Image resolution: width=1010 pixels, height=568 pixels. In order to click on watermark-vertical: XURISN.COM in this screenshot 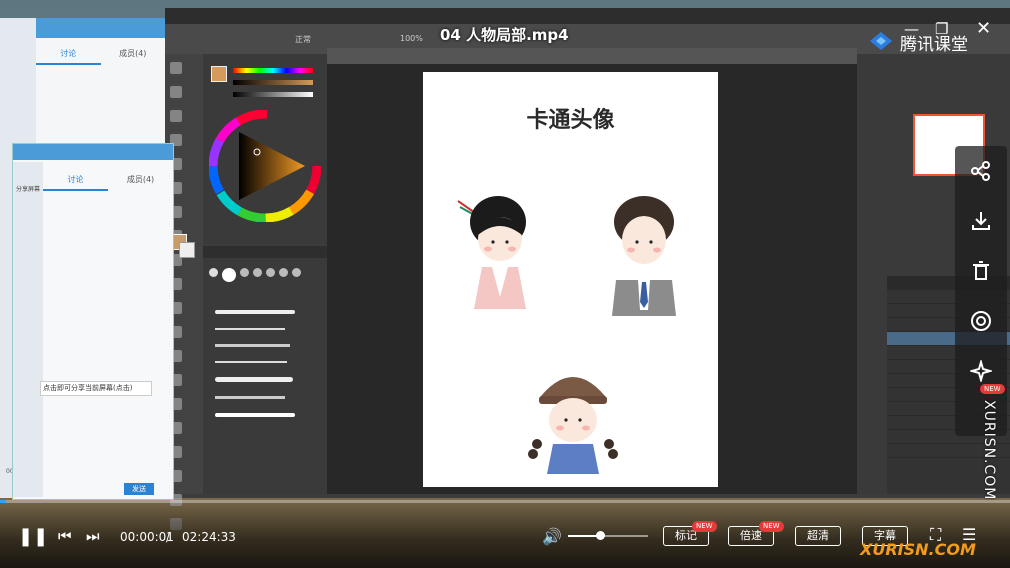, I will do `click(989, 450)`.